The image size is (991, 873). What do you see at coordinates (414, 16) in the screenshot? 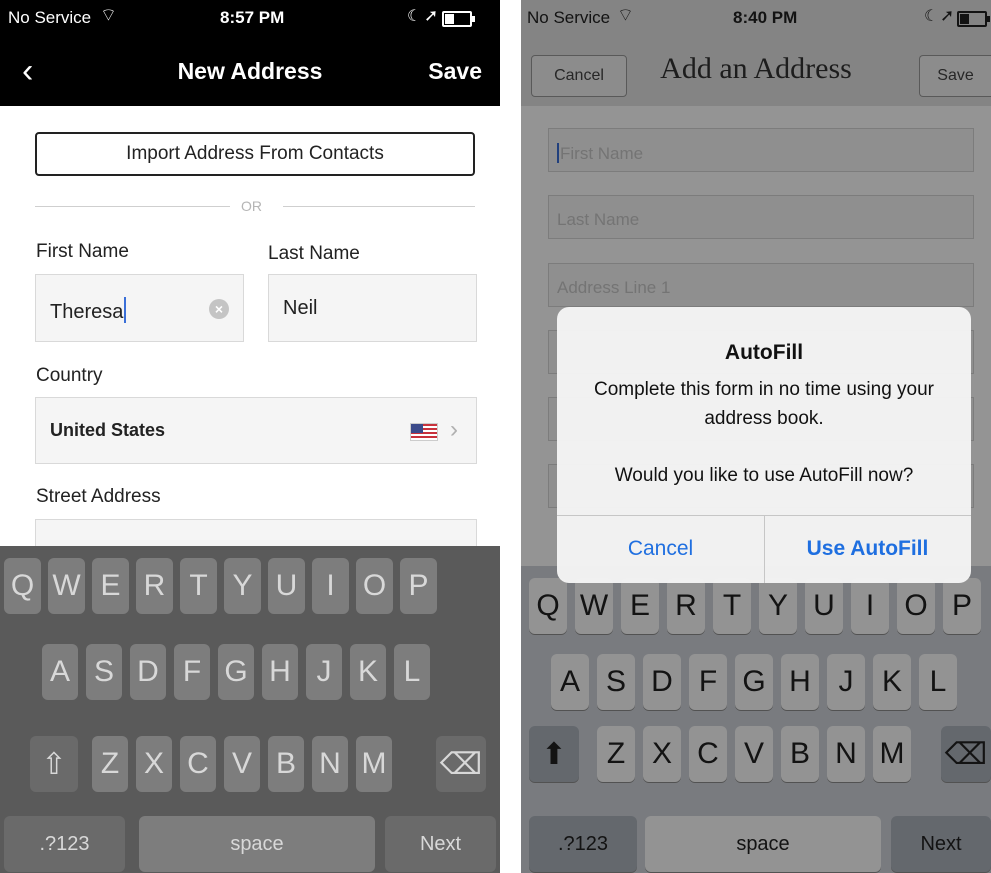
I see `moon-icon: ☾` at bounding box center [414, 16].